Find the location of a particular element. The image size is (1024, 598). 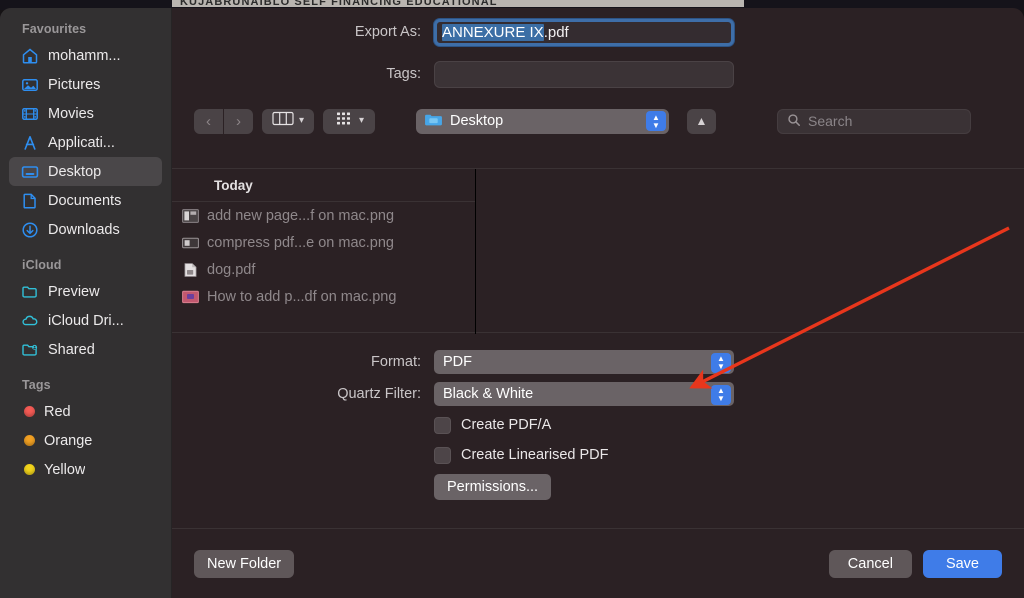

format-row: Format: PDF ▲ ▼ is located at coordinates (598, 362).